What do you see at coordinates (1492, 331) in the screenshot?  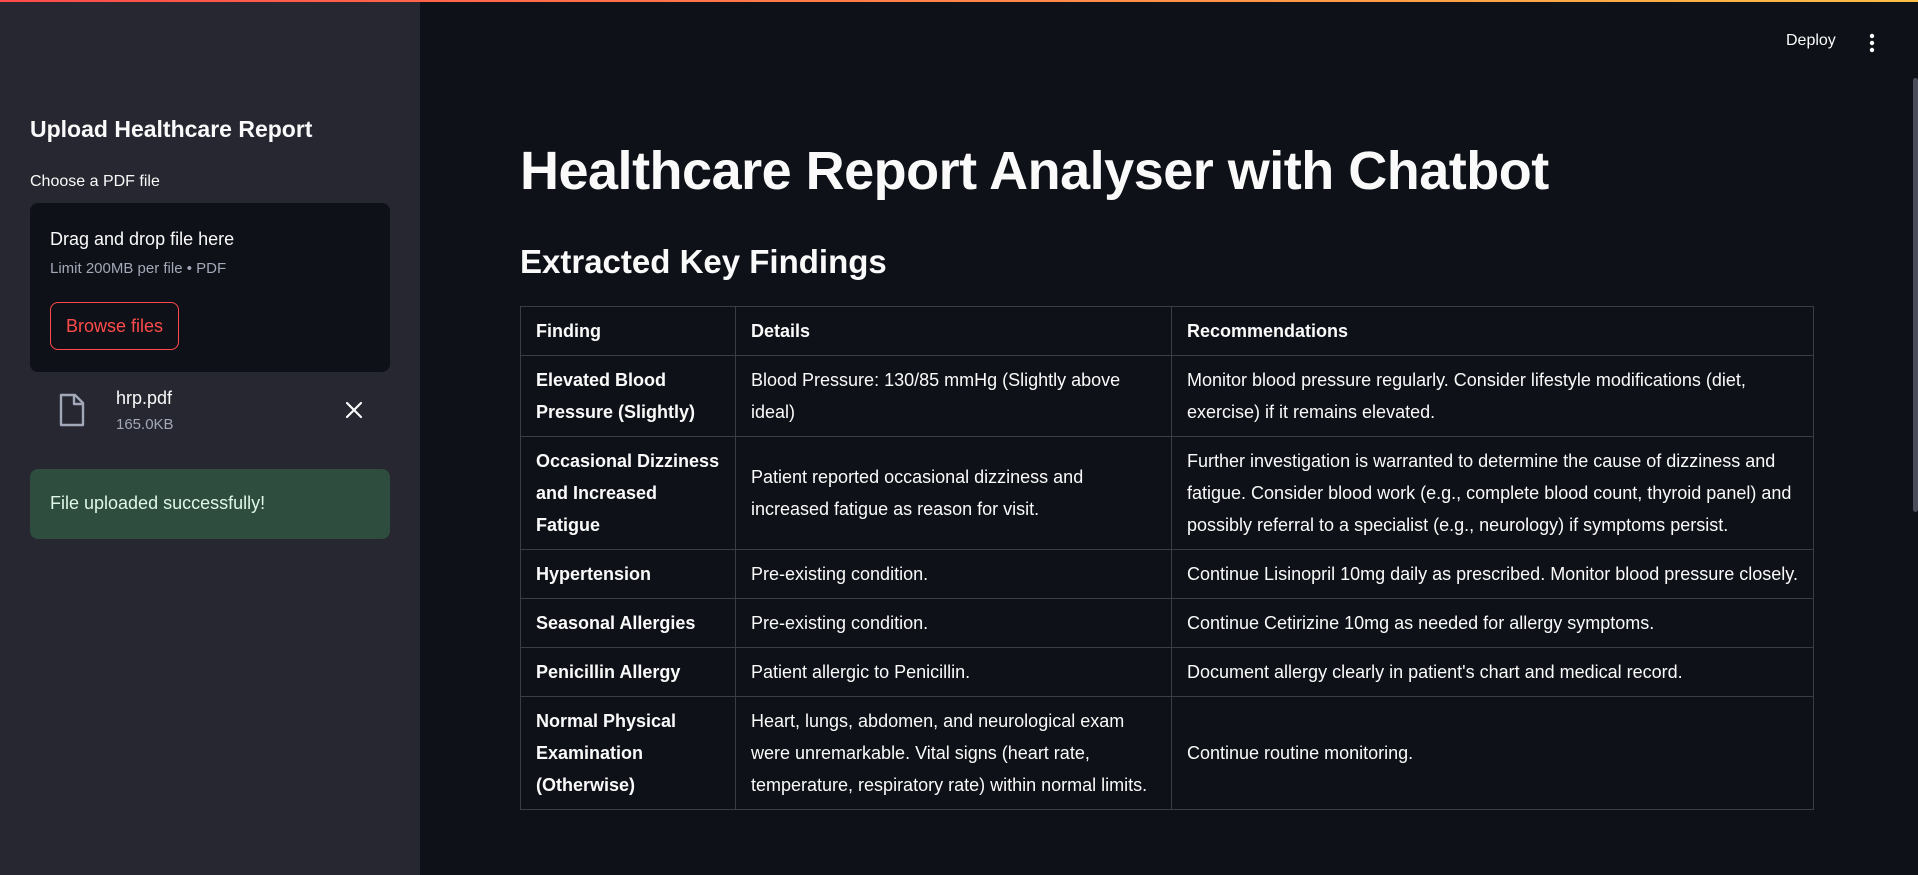 I see `column-header-recommendations: Recommendations` at bounding box center [1492, 331].